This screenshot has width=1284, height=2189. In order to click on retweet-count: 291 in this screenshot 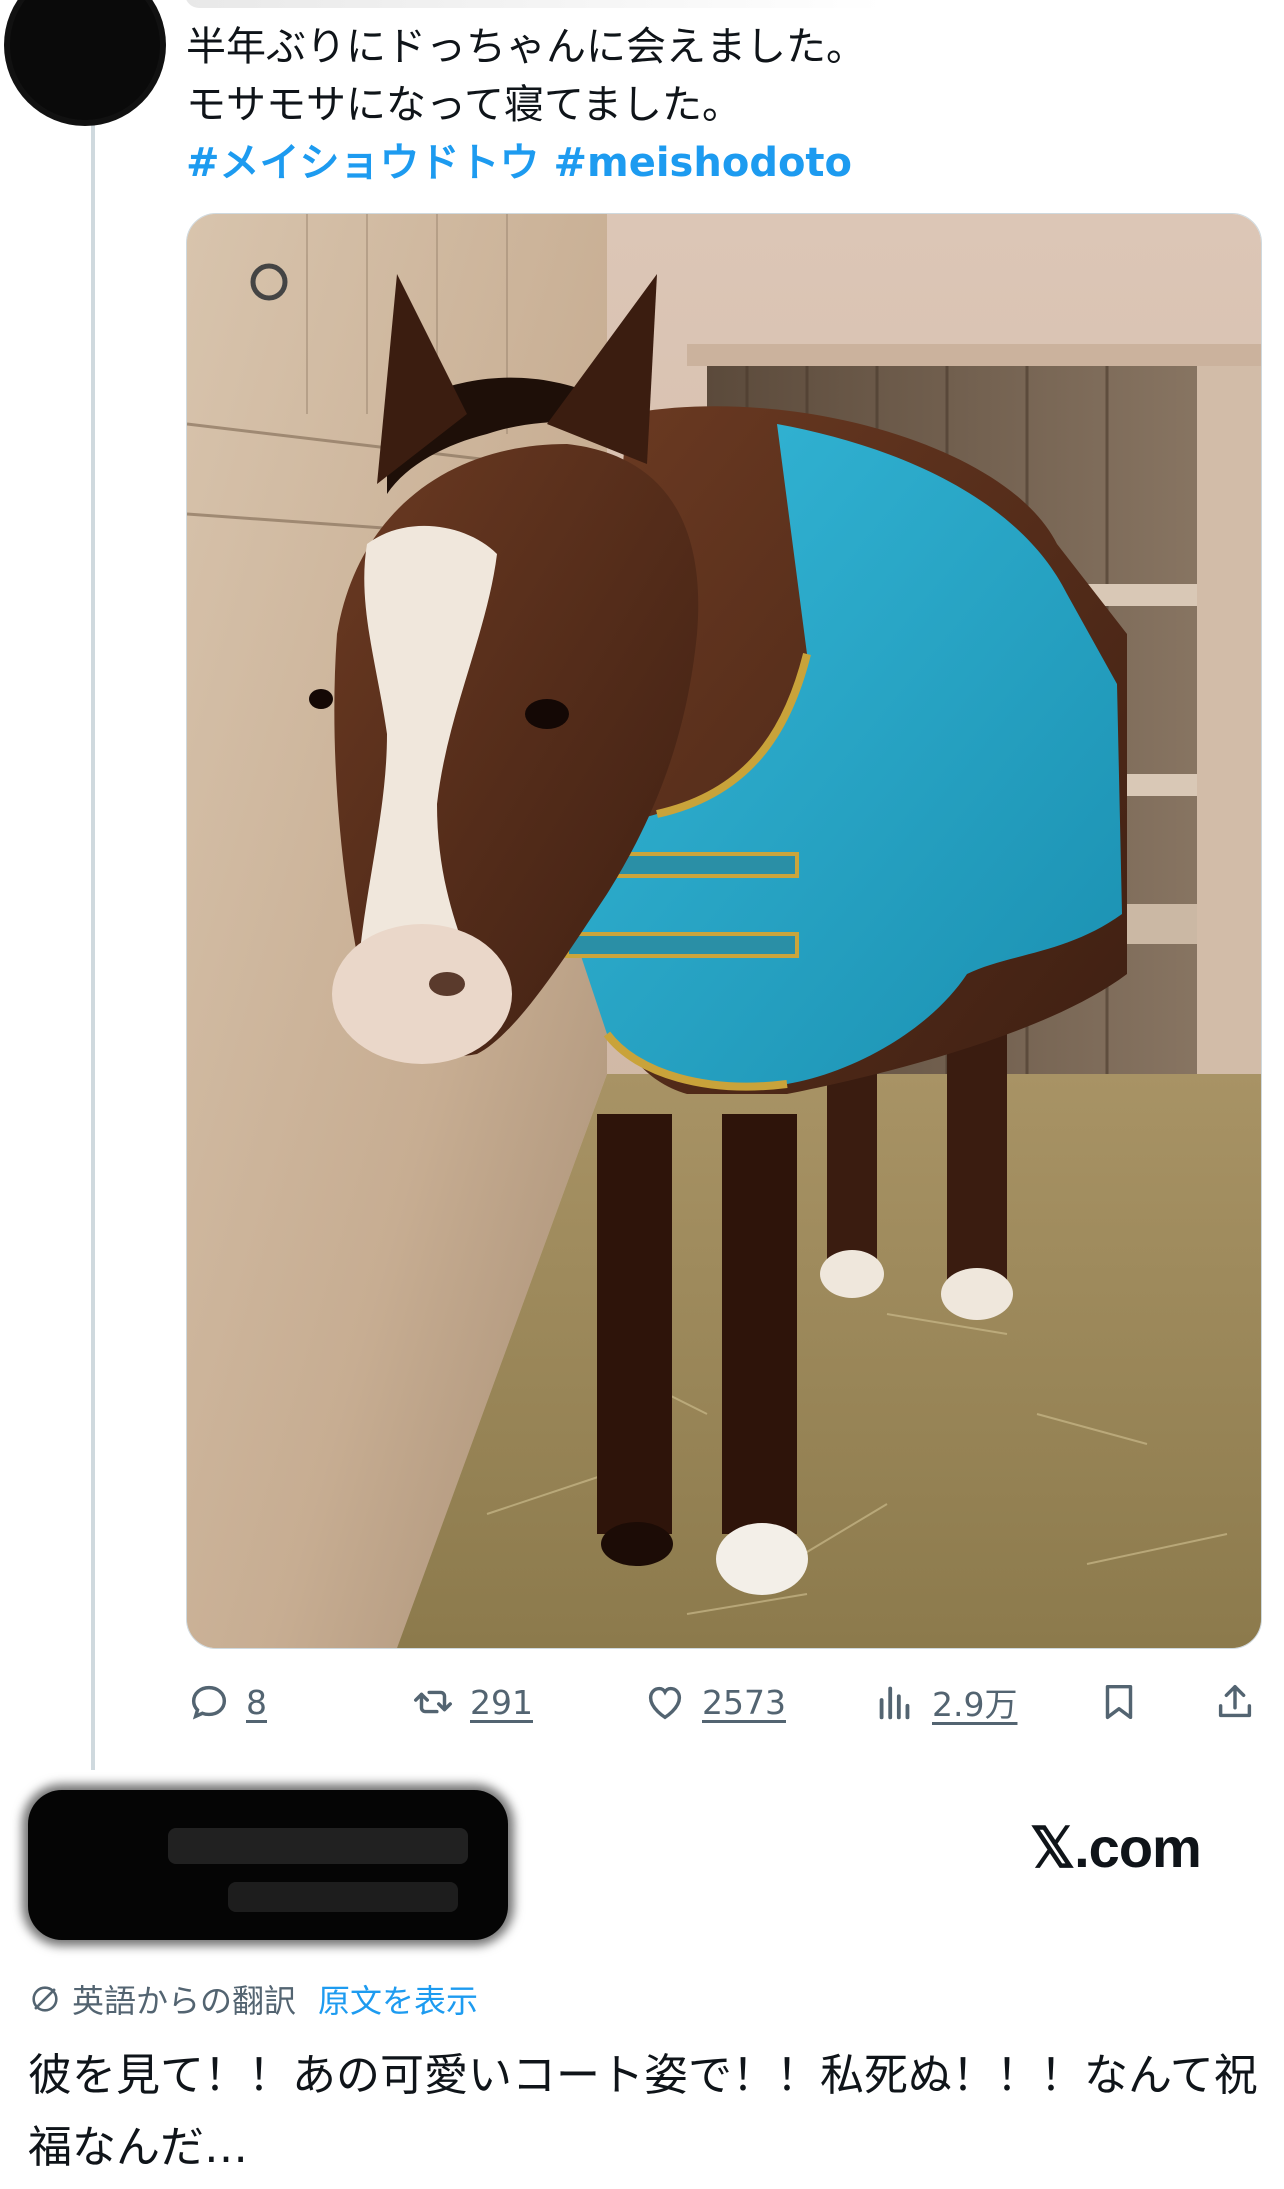, I will do `click(501, 1702)`.